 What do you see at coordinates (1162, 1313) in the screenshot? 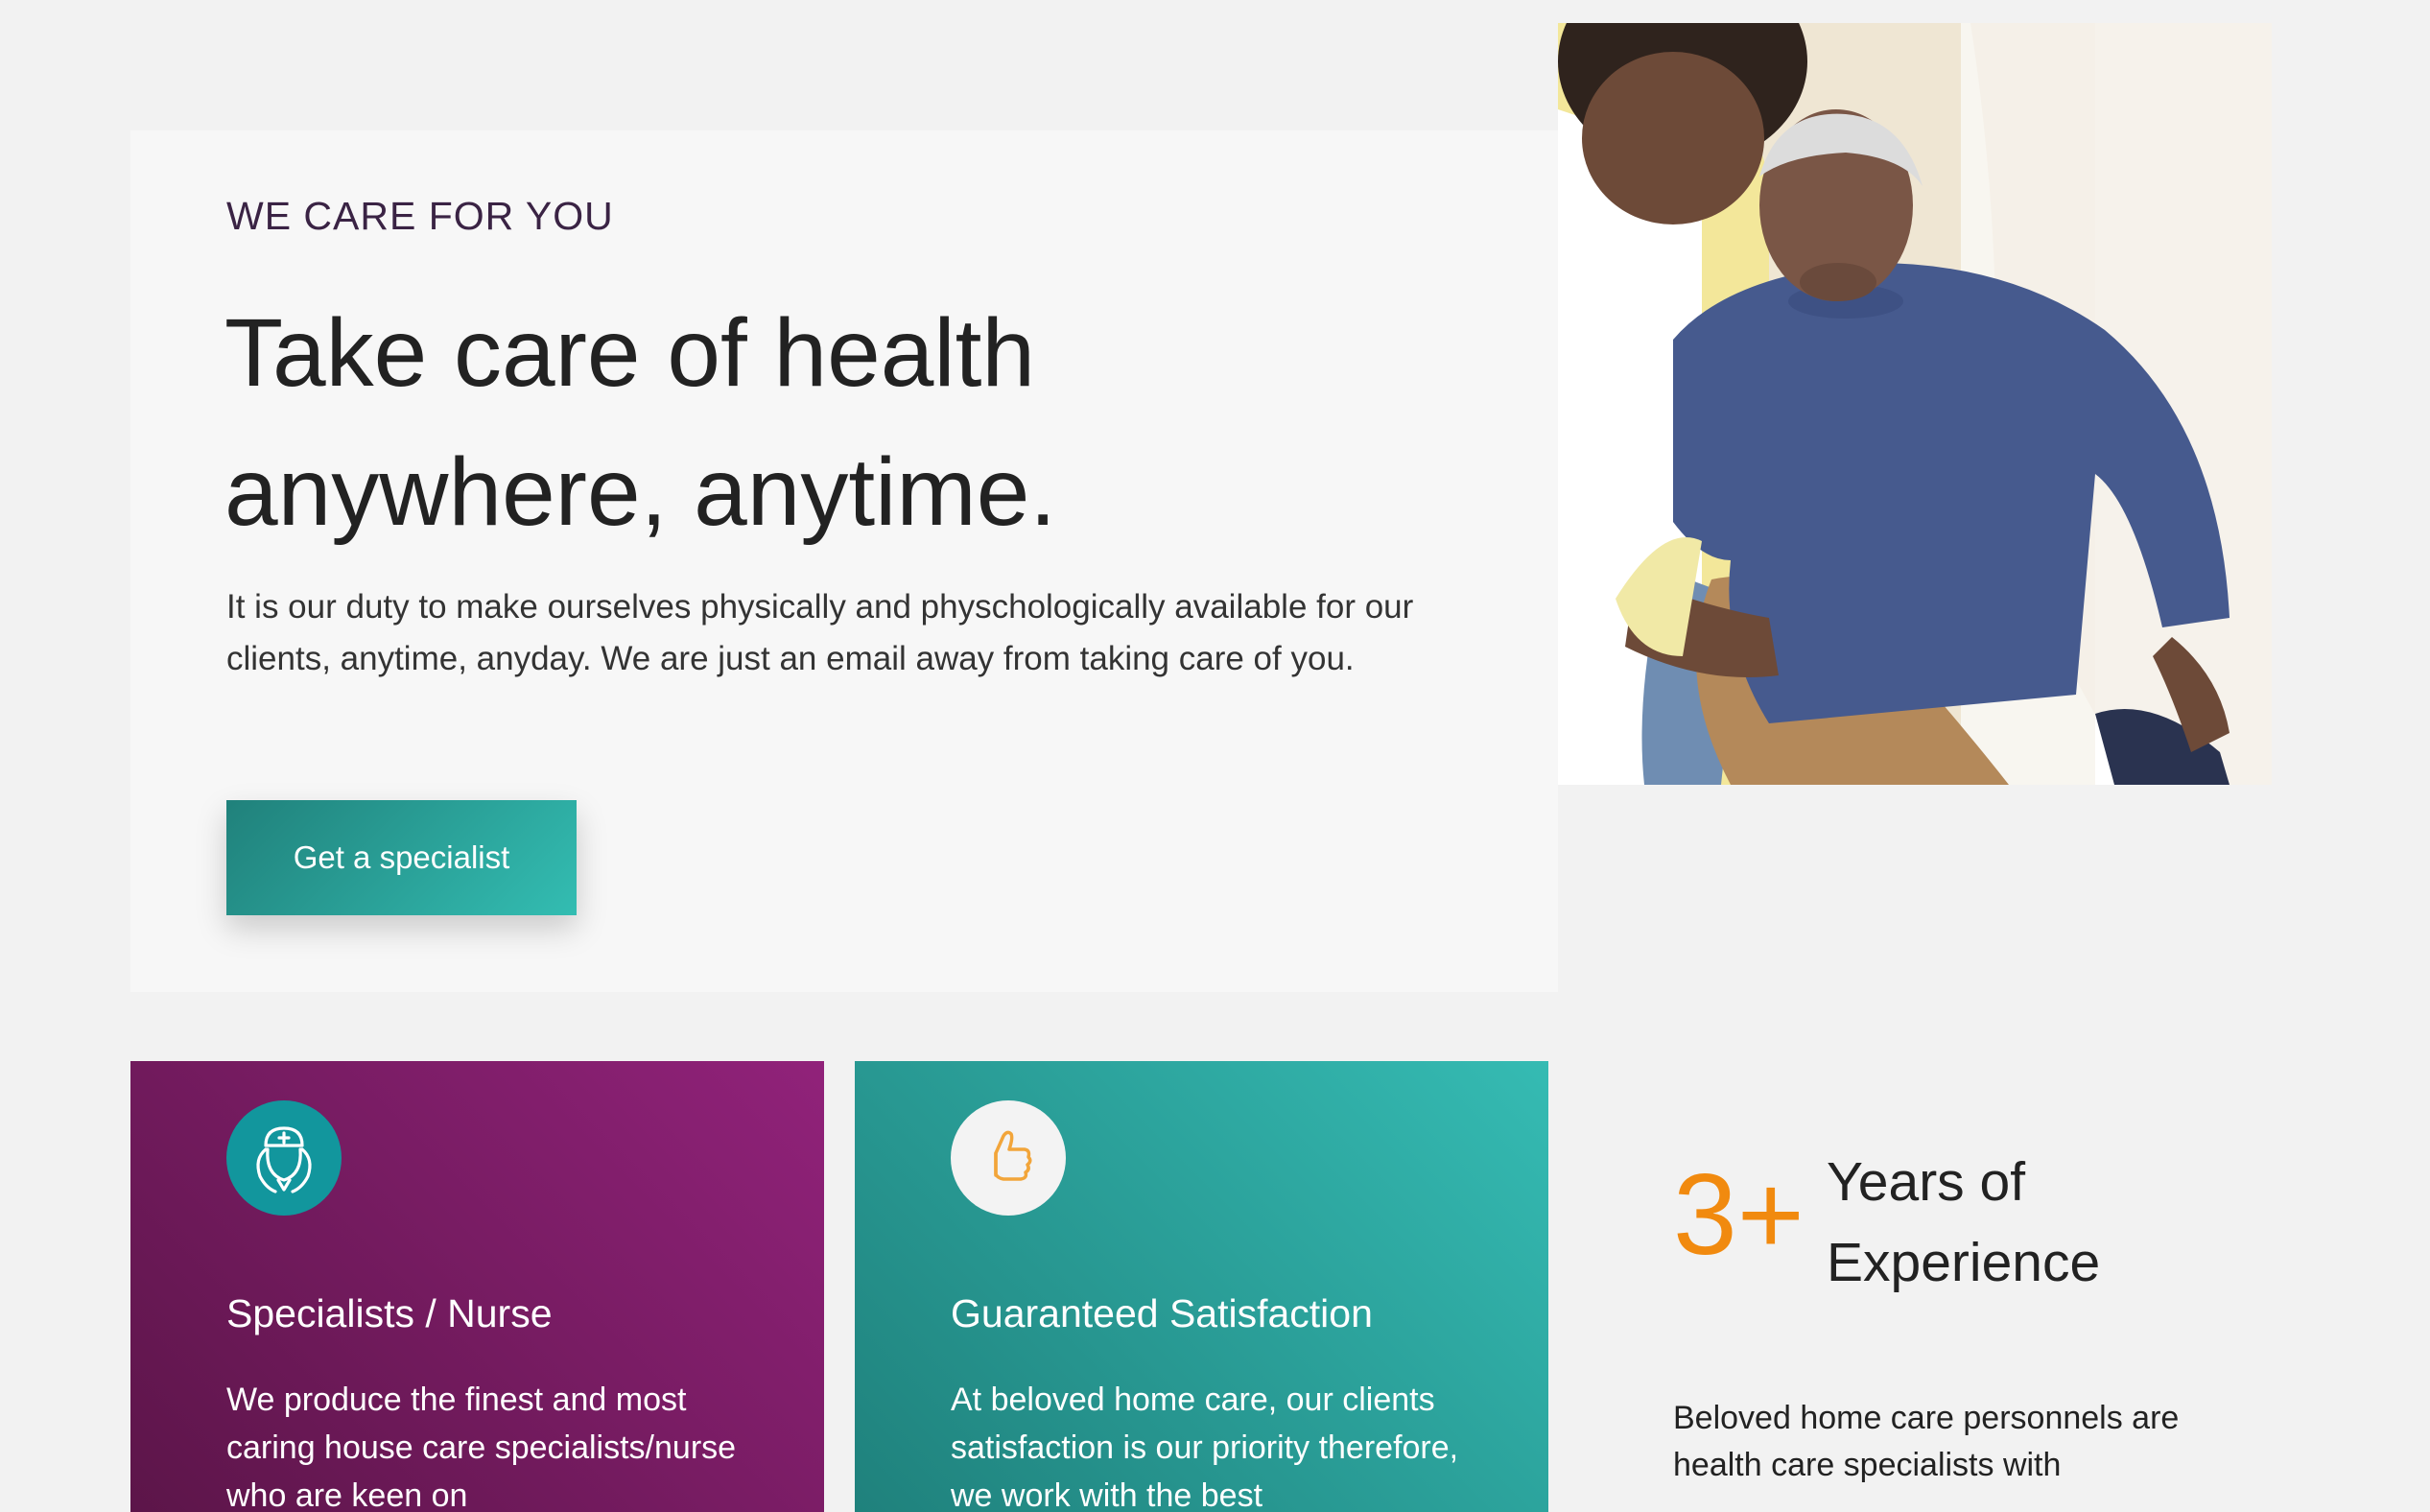
I see `feature-title-satisfaction: Guaranteed Satisfaction` at bounding box center [1162, 1313].